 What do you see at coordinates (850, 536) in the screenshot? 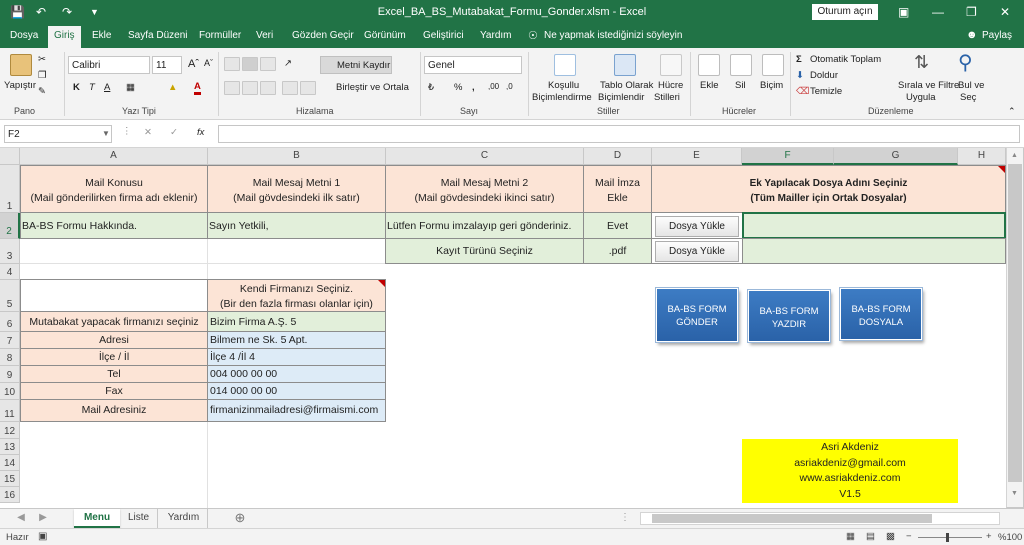
I see `normal-view-icon: ▦` at bounding box center [850, 536].